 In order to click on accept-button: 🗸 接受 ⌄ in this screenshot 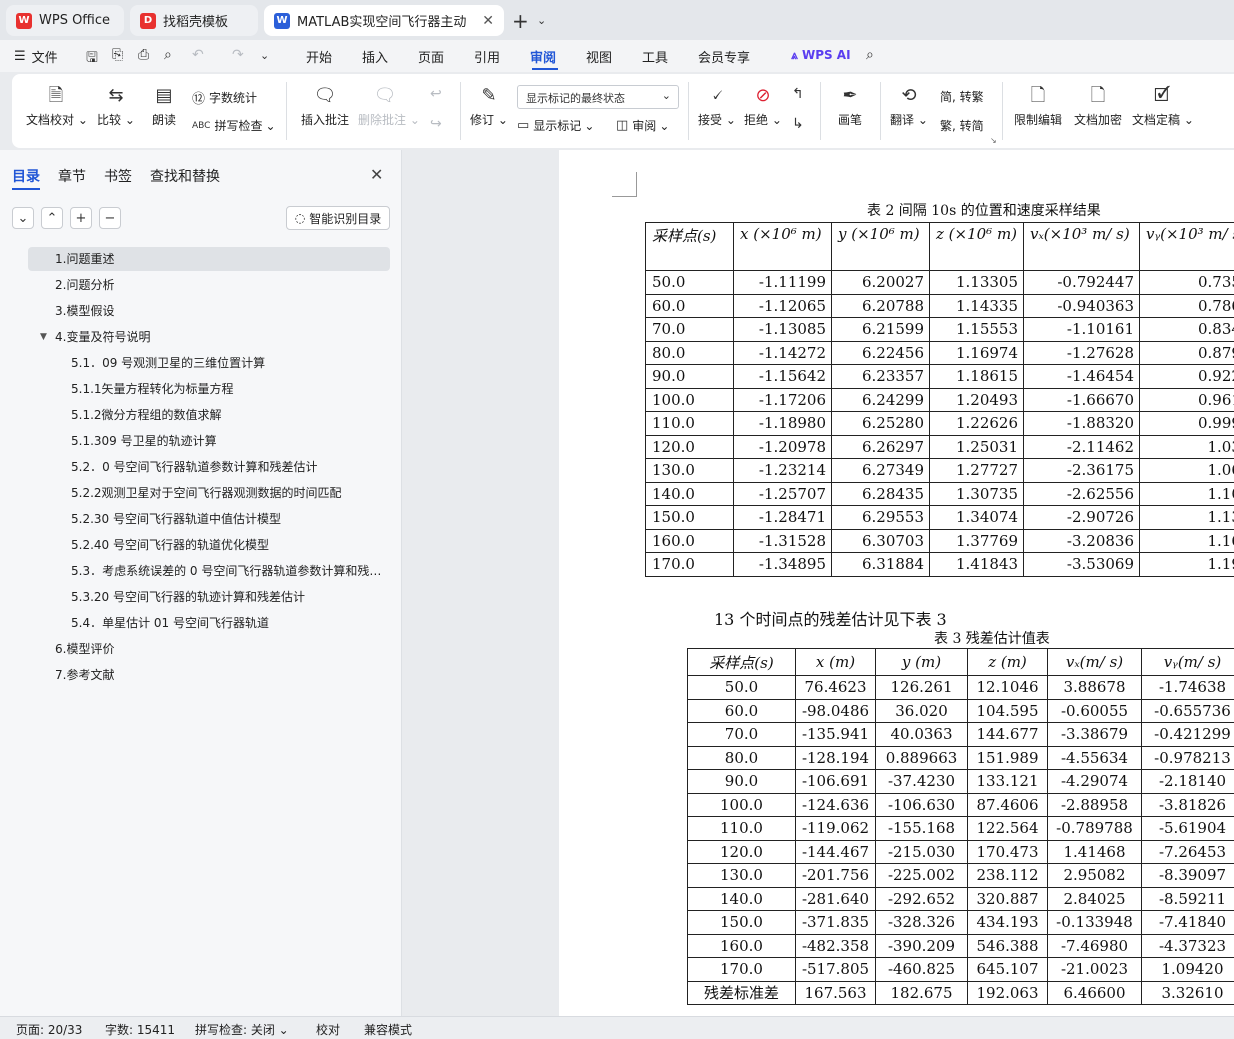, I will do `click(717, 106)`.